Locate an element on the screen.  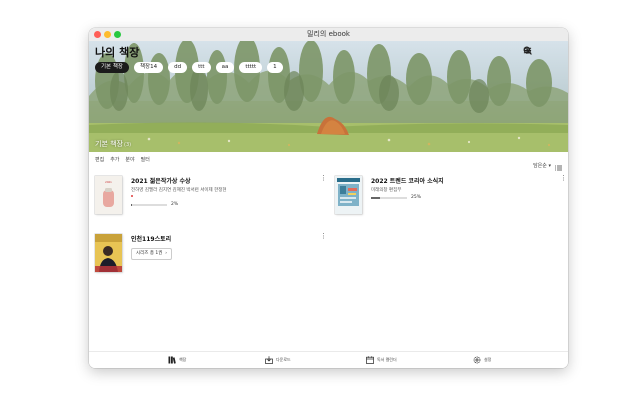
book-item: 인천119스토리 시리즈 총 1권 › ⋮ is located at coordinates (211, 258).